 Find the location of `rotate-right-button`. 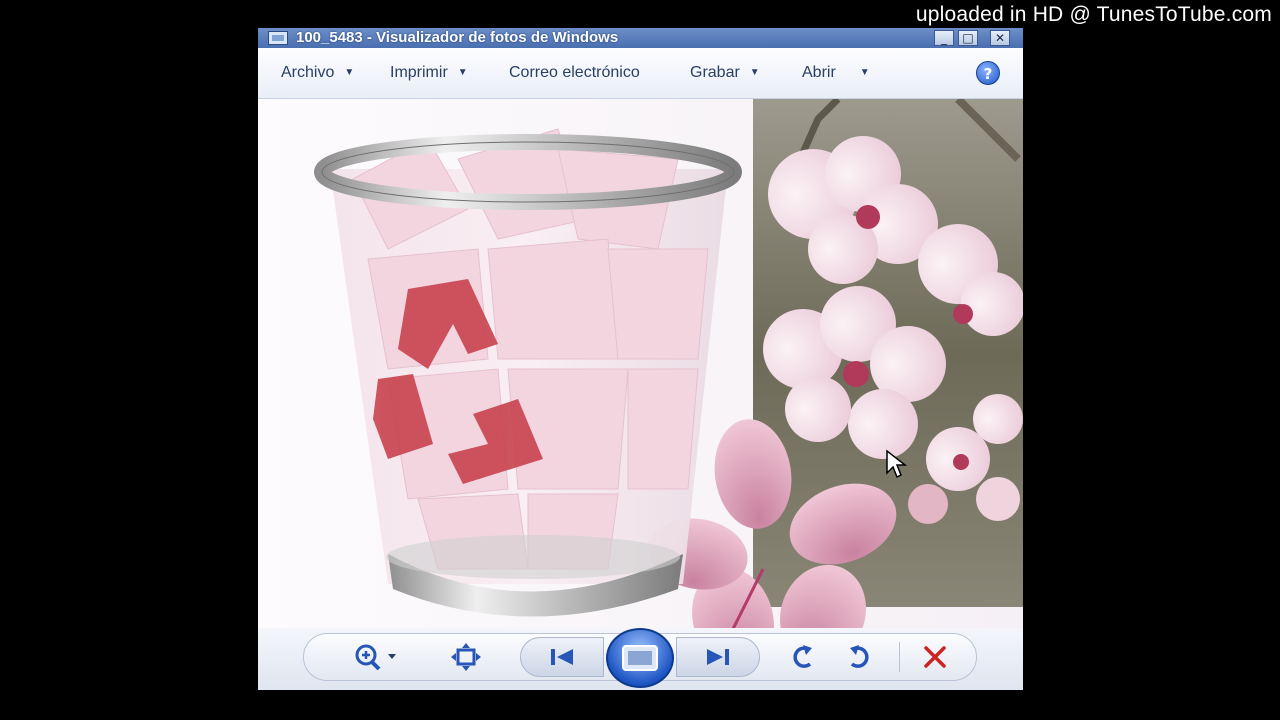

rotate-right-button is located at coordinates (859, 657).